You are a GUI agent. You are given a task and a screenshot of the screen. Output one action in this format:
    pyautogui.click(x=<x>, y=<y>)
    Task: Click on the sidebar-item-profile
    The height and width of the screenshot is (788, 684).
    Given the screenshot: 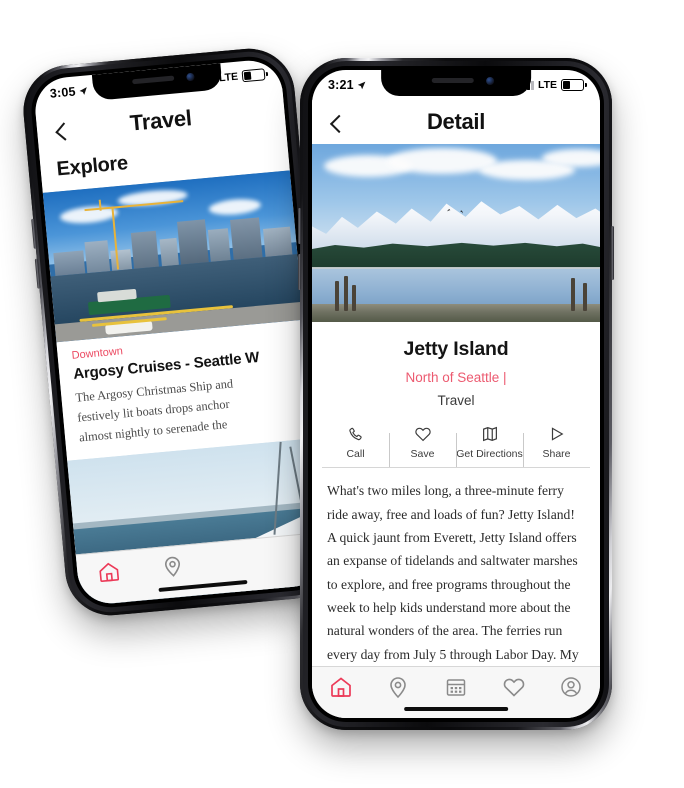 What is the action you would take?
    pyautogui.click(x=571, y=687)
    